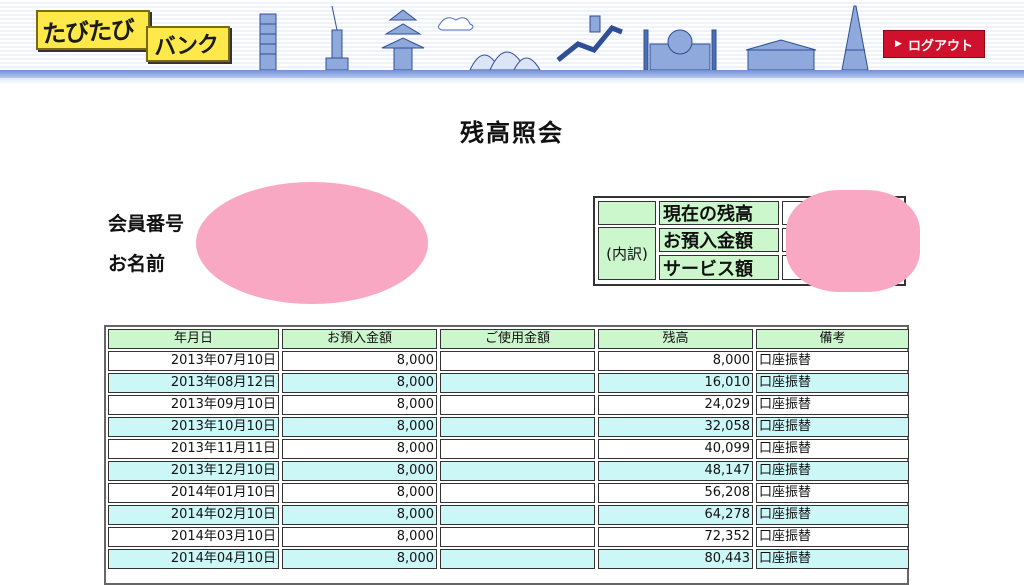 The image size is (1024, 585). Describe the element at coordinates (675, 537) in the screenshot. I see `cell-balance: 72,352` at that location.